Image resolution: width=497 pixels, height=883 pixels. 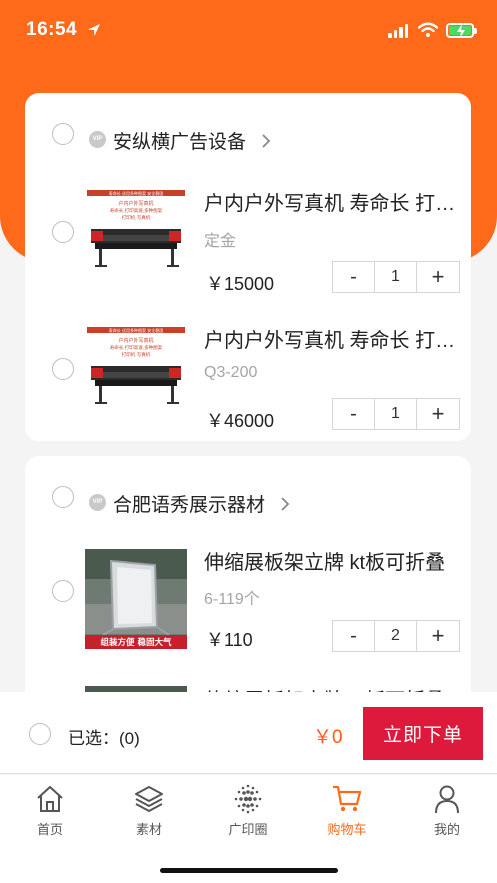 What do you see at coordinates (148, 829) in the screenshot?
I see `tab-label: 素材` at bounding box center [148, 829].